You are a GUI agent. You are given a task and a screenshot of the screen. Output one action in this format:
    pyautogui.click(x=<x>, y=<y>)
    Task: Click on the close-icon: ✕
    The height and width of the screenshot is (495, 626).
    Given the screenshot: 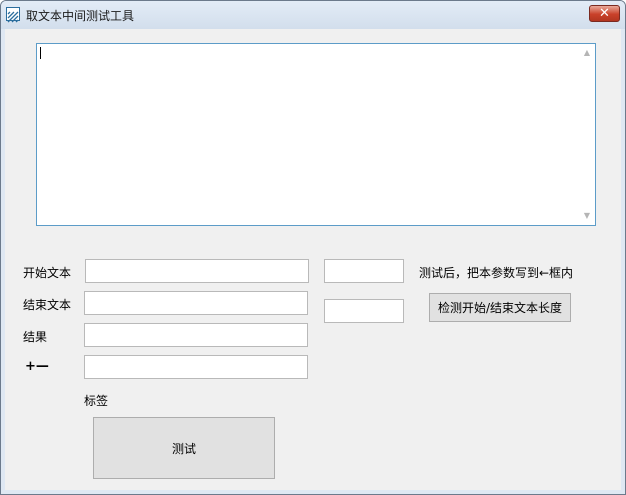 What is the action you would take?
    pyautogui.click(x=604, y=13)
    